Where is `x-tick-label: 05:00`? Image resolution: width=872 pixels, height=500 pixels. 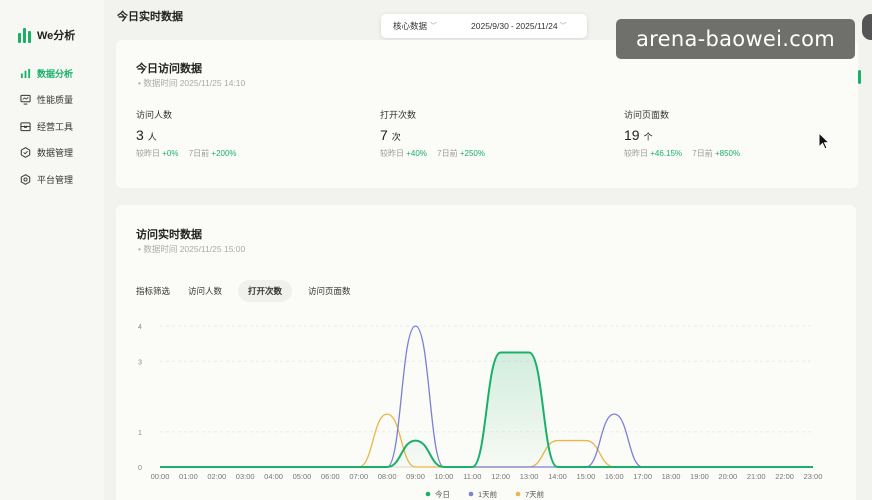 x-tick-label: 05:00 is located at coordinates (302, 476).